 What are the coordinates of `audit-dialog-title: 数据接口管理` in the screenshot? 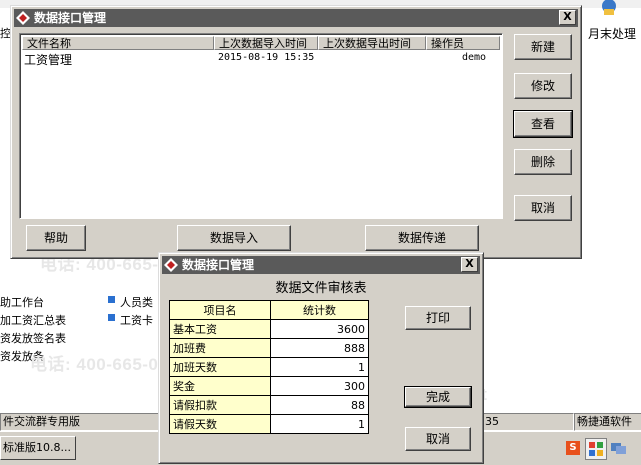 It's located at (218, 265).